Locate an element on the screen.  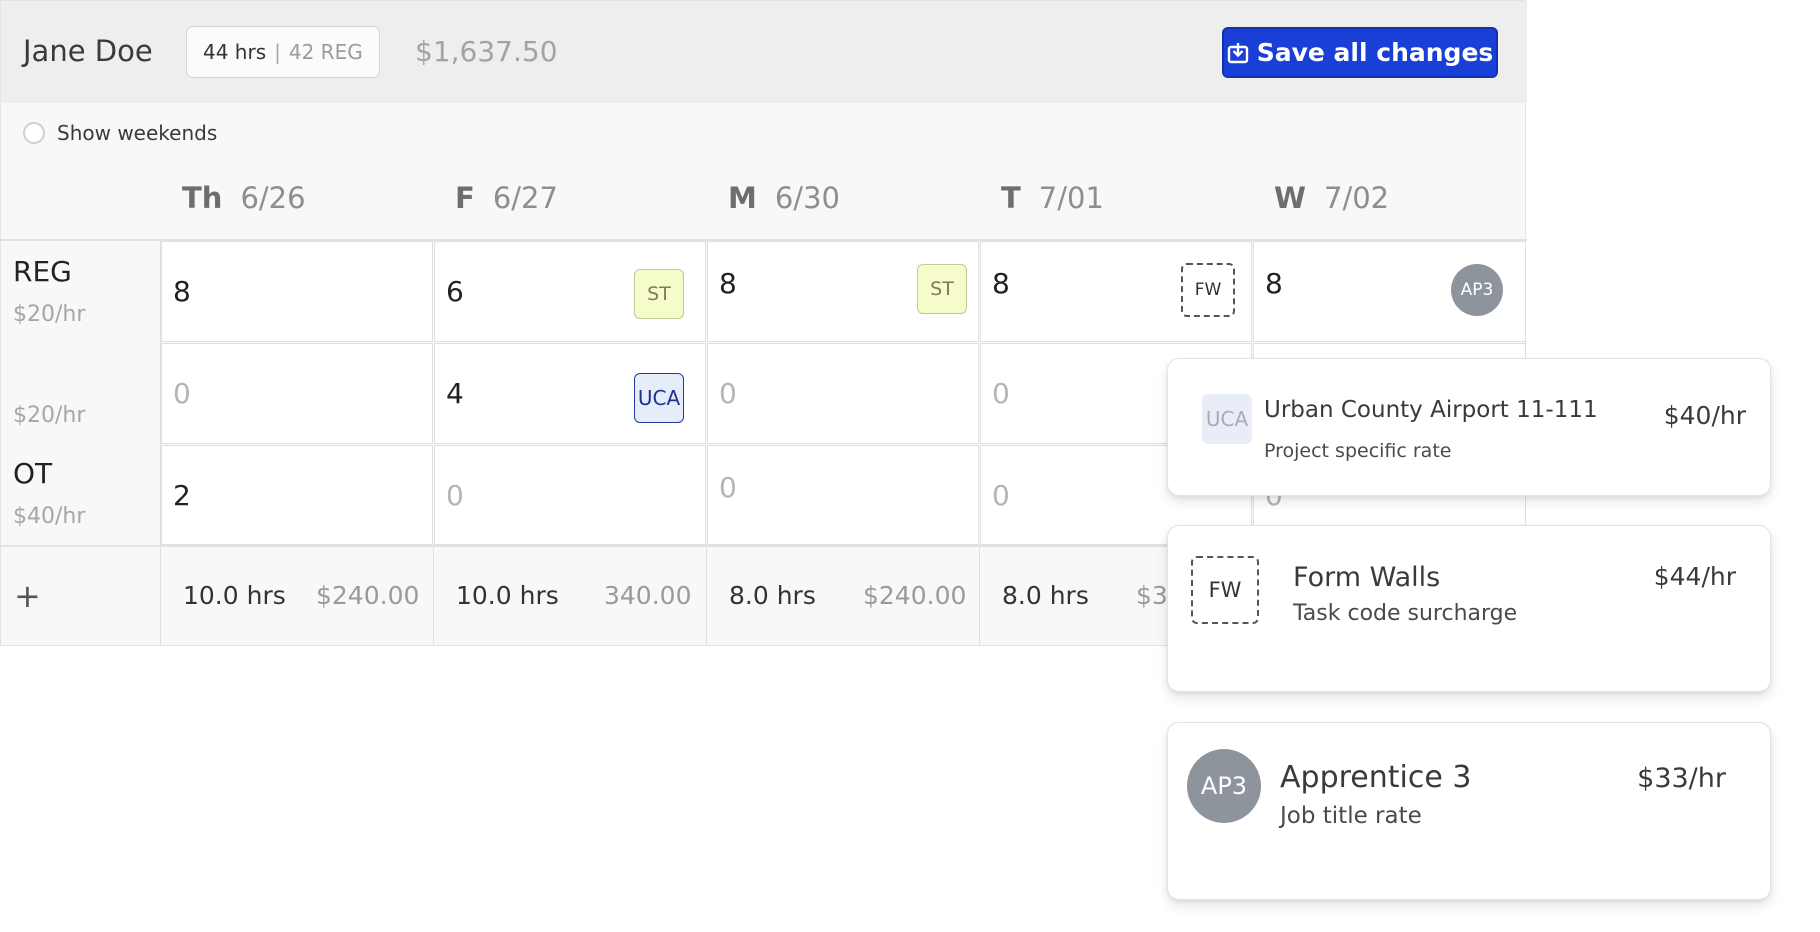
day-header-thu: Th 6/26 is located at coordinates (244, 198).